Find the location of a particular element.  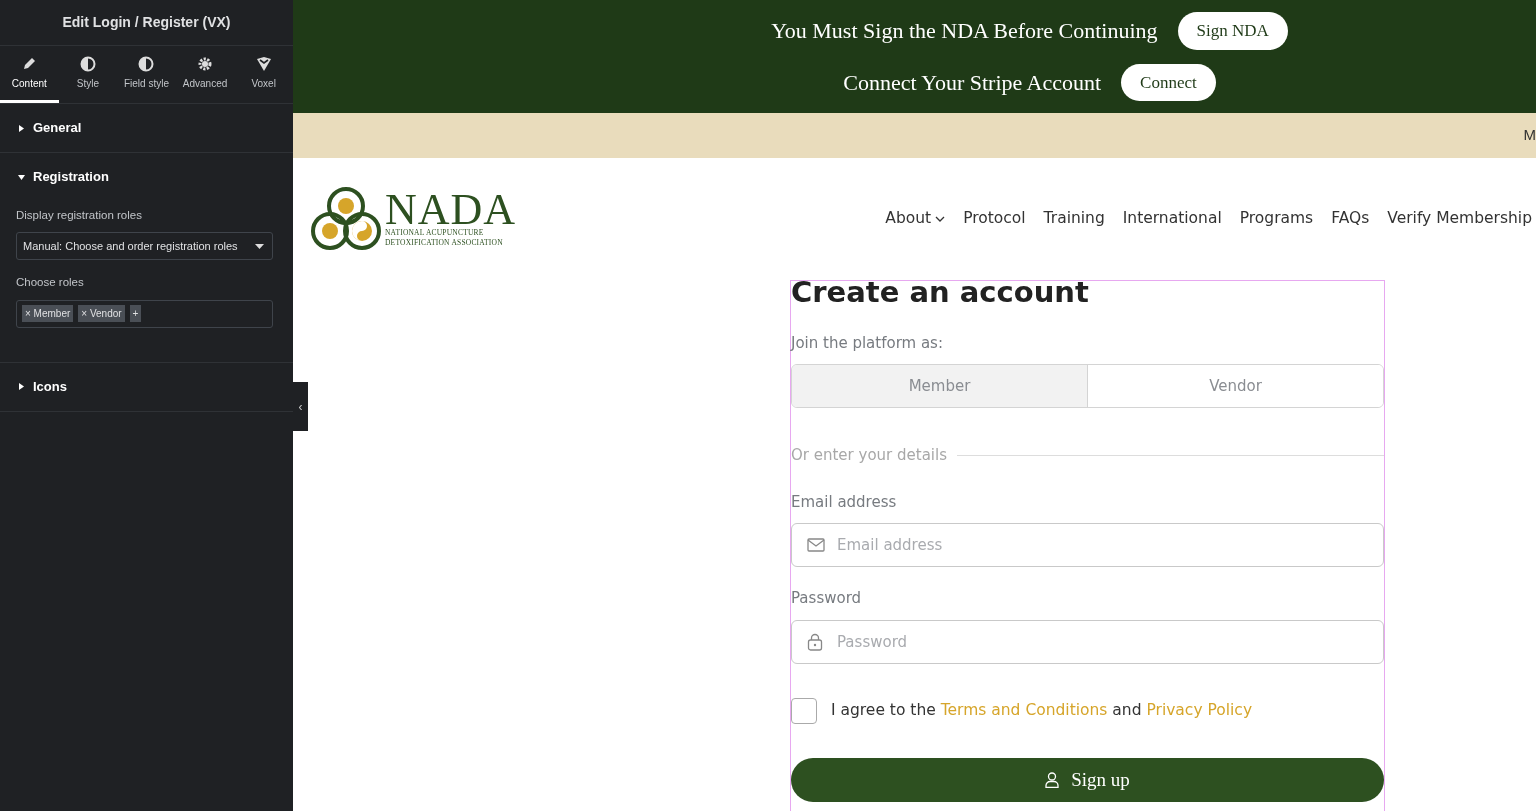

form-heading: Create an account is located at coordinates (940, 292).